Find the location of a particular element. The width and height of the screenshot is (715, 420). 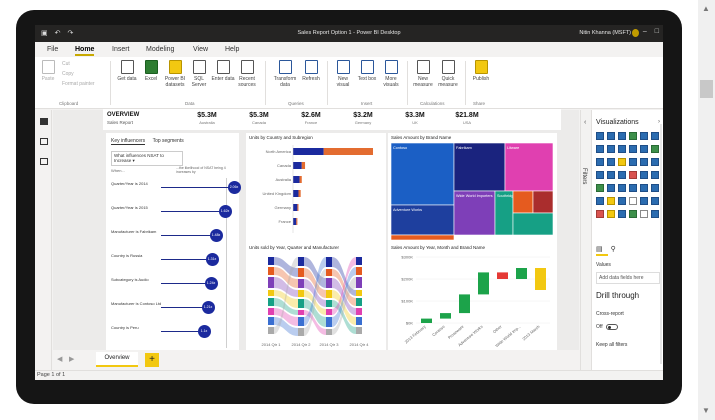

more-visuals-button: More visuals is located at coordinates (391, 74).